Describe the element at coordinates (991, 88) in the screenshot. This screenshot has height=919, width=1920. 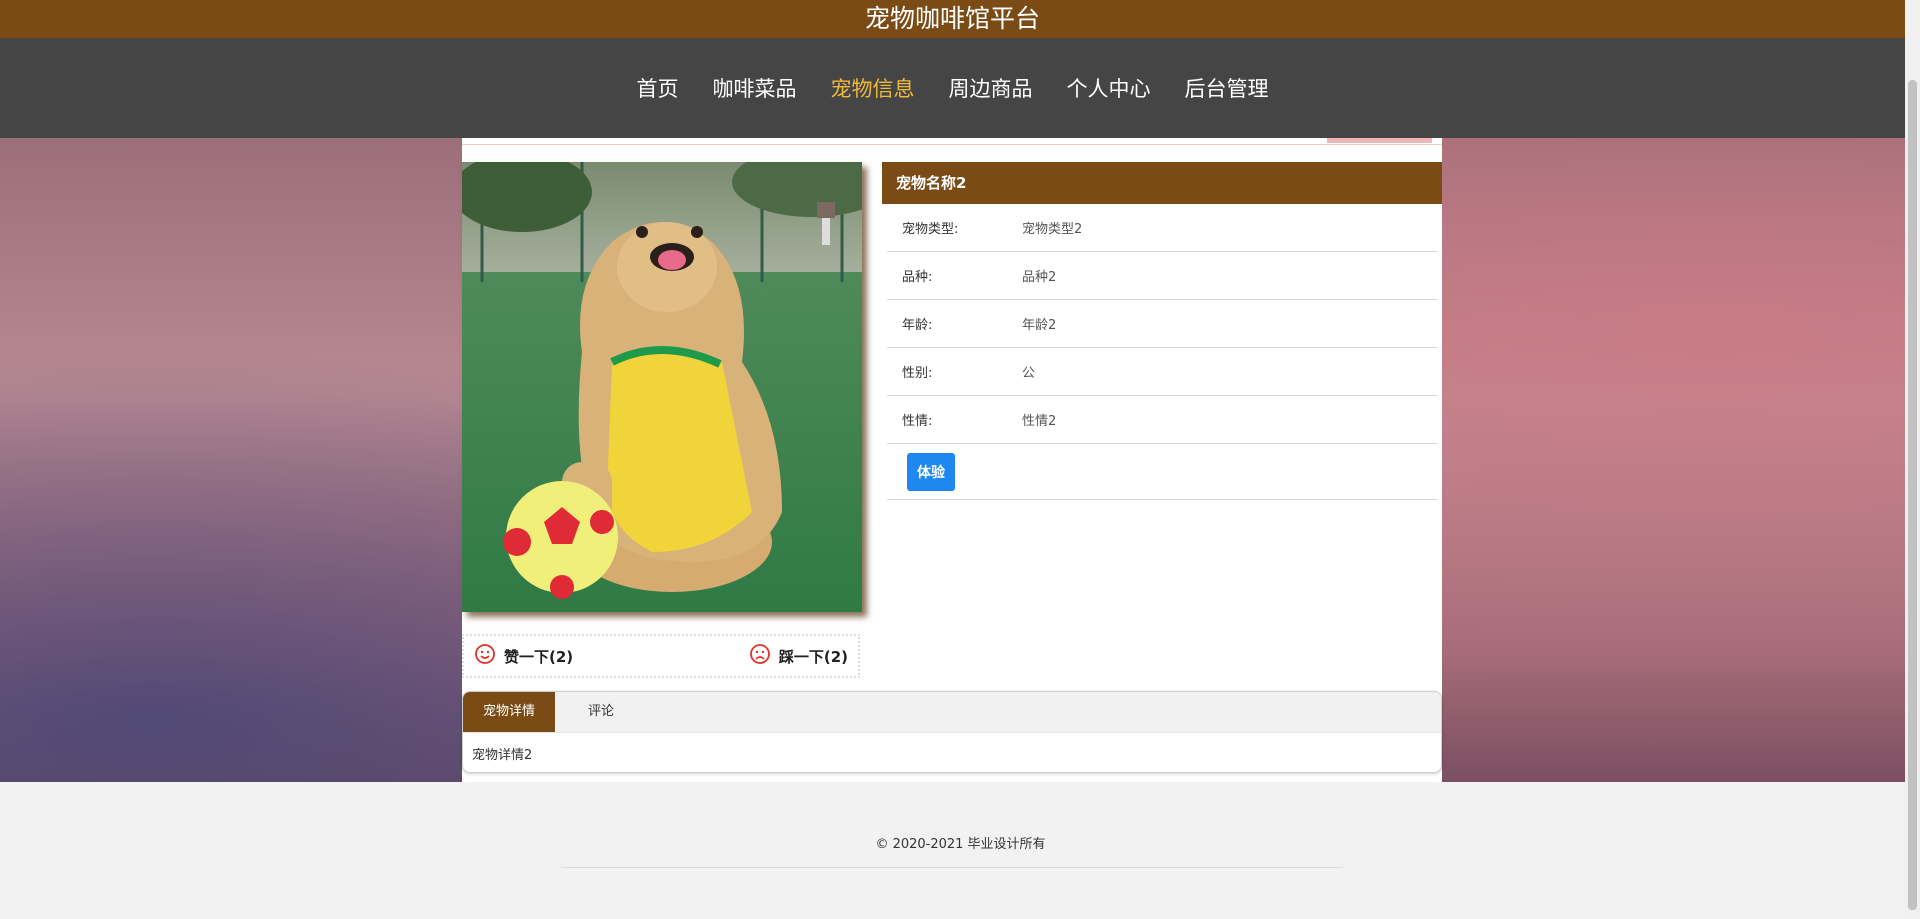
I see `nav-item-merchandise: 周边商品` at that location.